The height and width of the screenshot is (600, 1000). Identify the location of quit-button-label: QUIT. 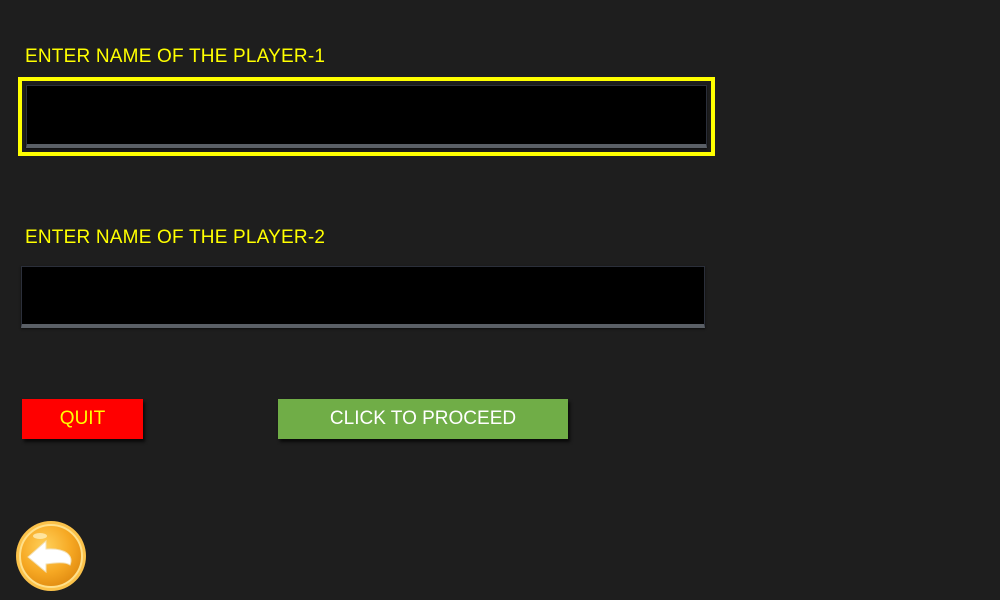
(82, 418).